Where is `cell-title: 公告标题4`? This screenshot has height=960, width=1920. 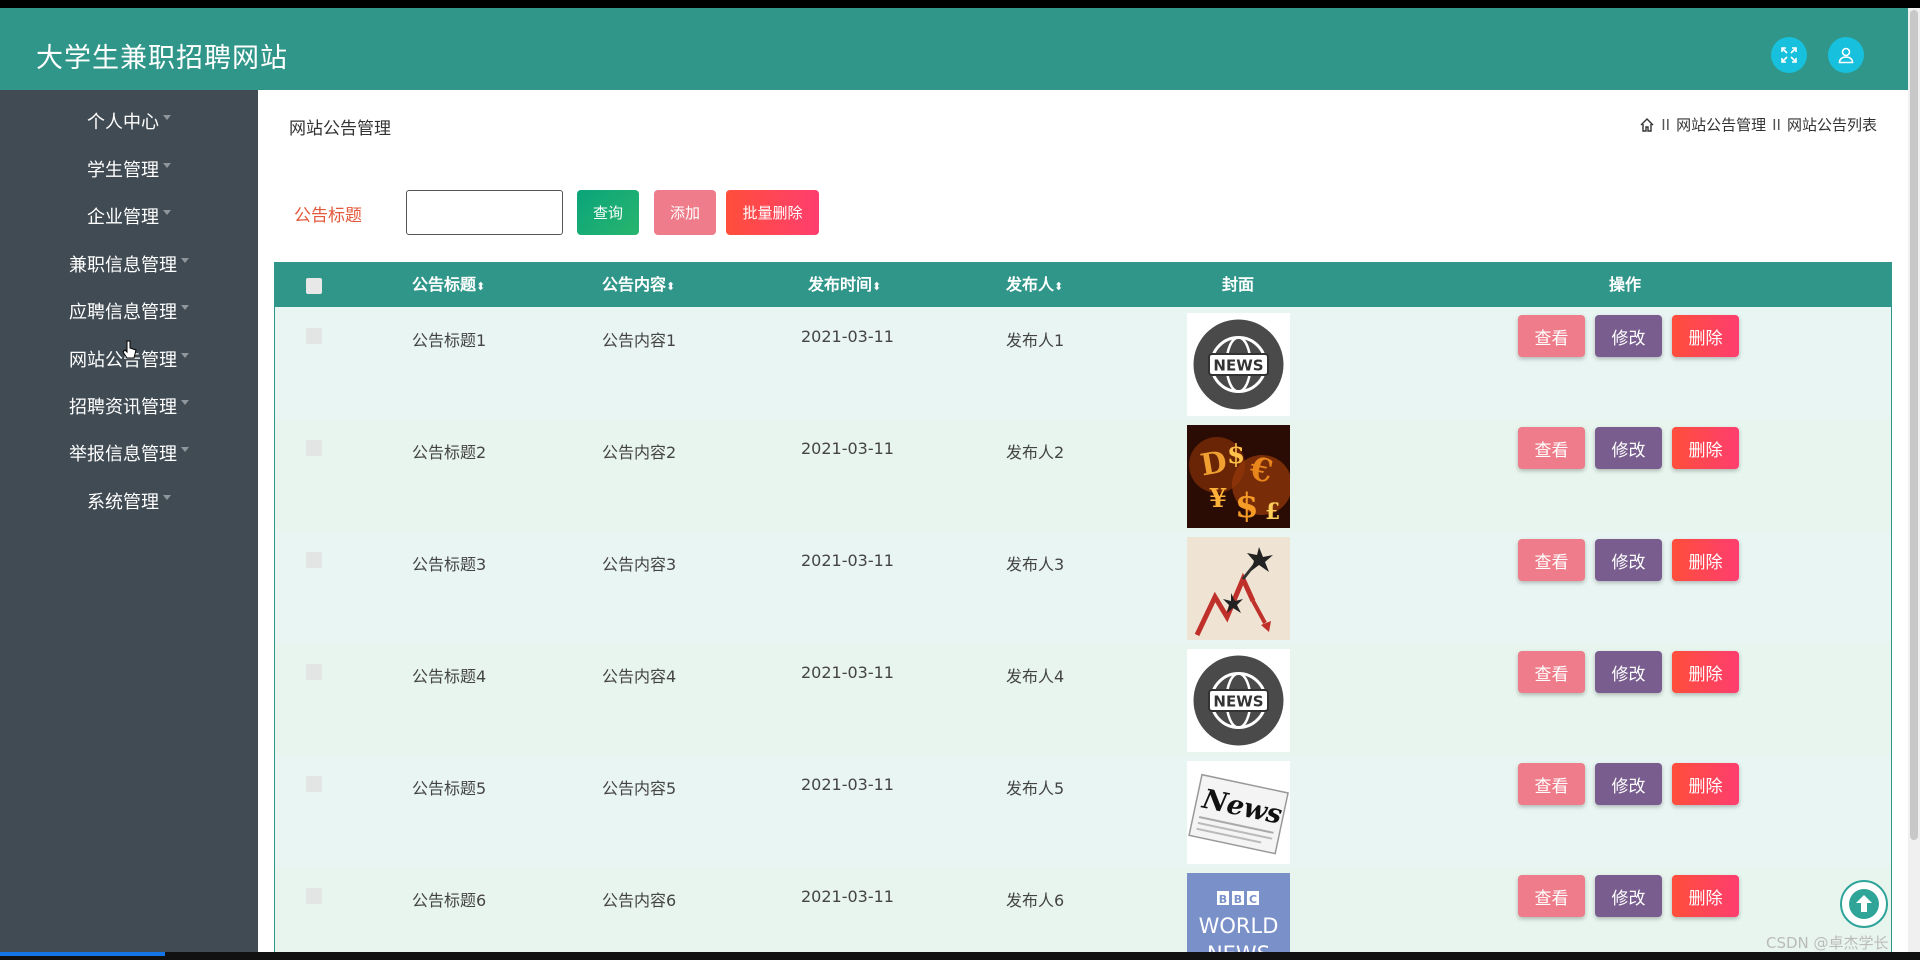
cell-title: 公告标题4 is located at coordinates (449, 676).